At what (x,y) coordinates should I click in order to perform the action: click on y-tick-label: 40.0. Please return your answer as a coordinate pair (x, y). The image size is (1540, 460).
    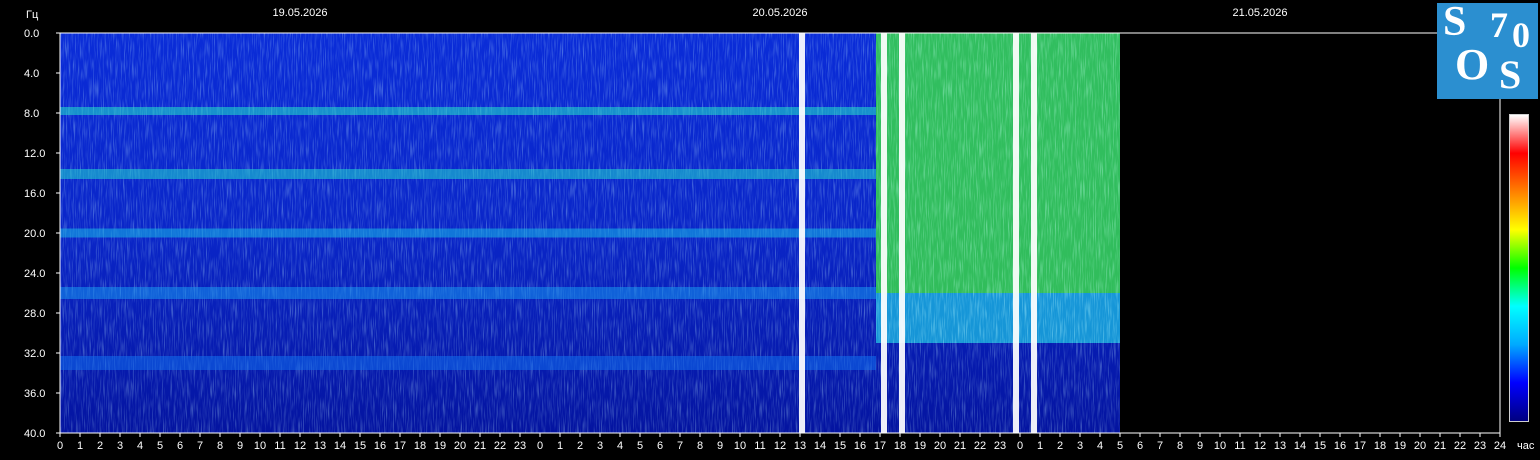
    Looking at the image, I should click on (34, 434).